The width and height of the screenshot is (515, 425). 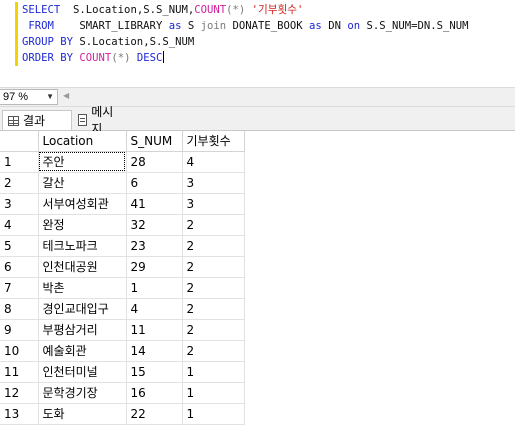 I want to click on code-token: GROUP BY, so click(x=48, y=42).